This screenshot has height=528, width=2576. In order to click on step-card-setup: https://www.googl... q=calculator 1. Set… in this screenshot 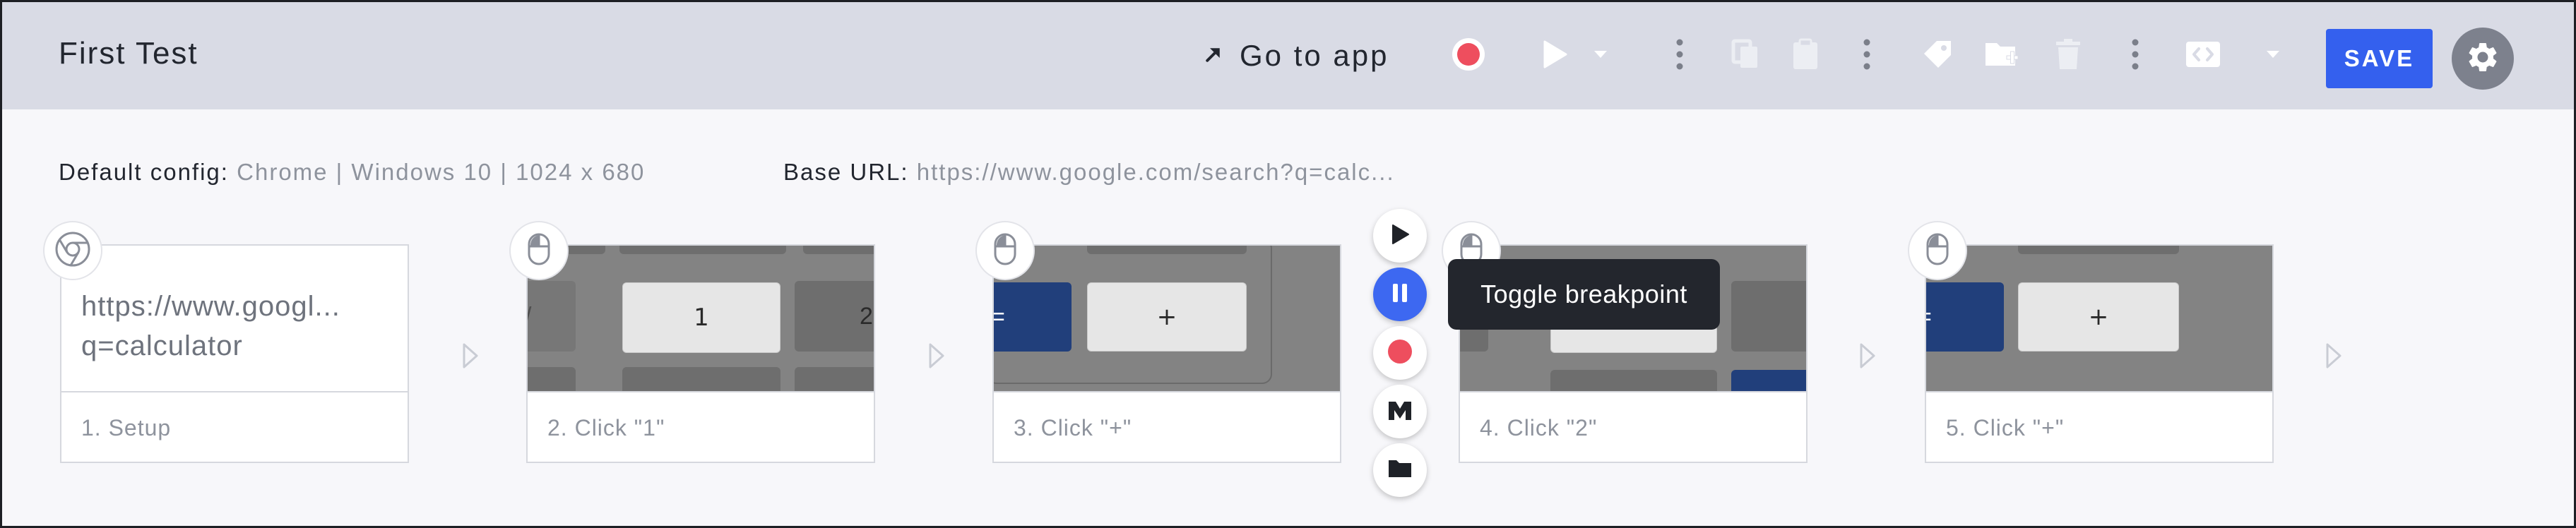, I will do `click(234, 354)`.